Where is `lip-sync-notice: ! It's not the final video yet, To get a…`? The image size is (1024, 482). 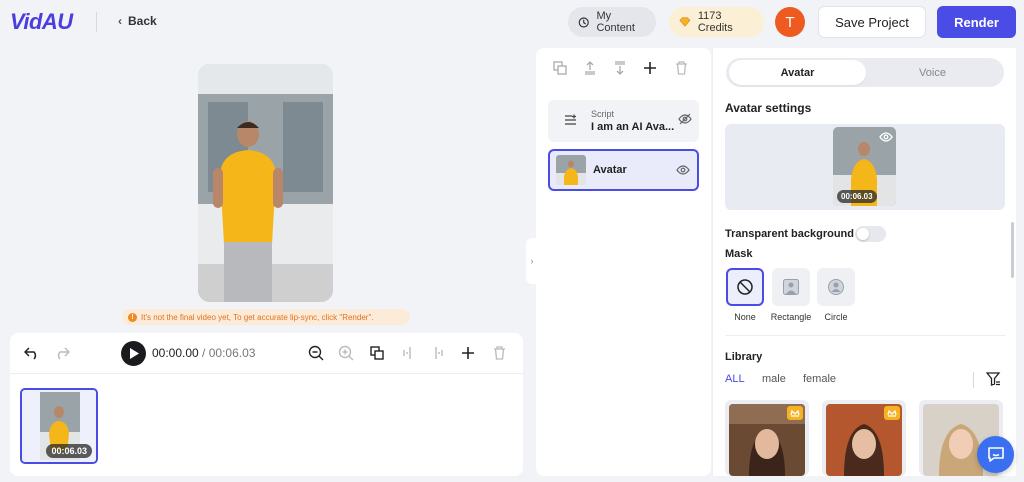 lip-sync-notice: ! It's not the final video yet, To get a… is located at coordinates (266, 317).